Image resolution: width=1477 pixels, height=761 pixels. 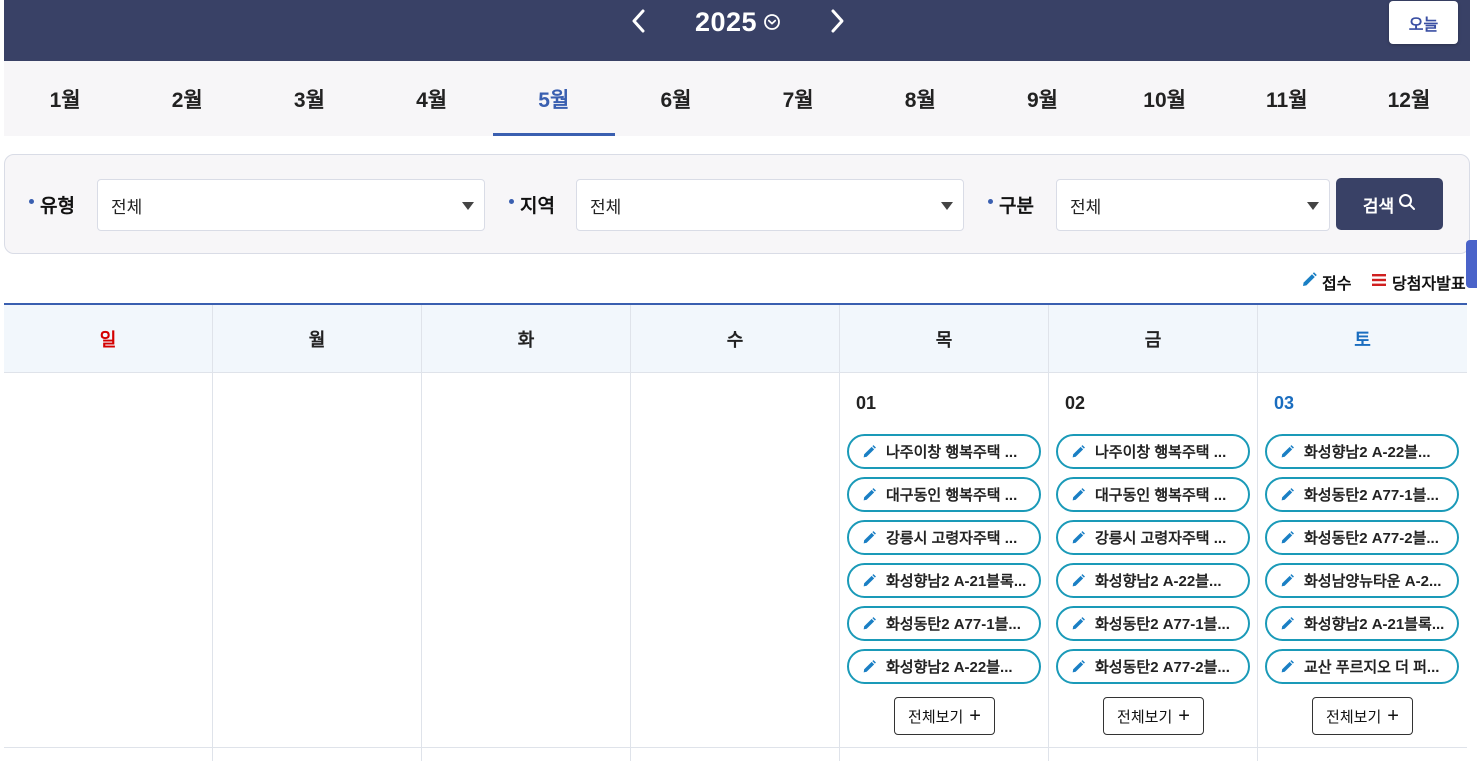 What do you see at coordinates (1325, 282) in the screenshot?
I see `legend-receipt: 접수` at bounding box center [1325, 282].